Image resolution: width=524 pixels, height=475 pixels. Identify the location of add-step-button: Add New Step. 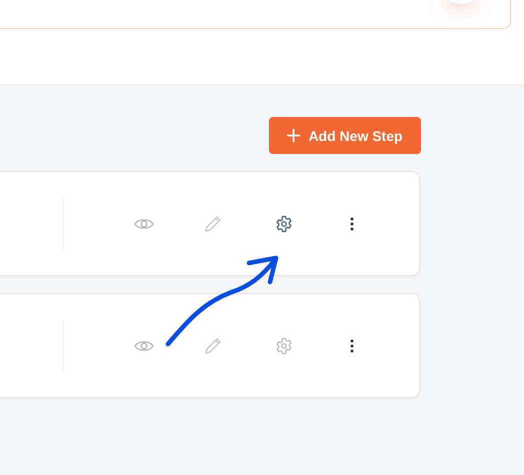
(345, 135).